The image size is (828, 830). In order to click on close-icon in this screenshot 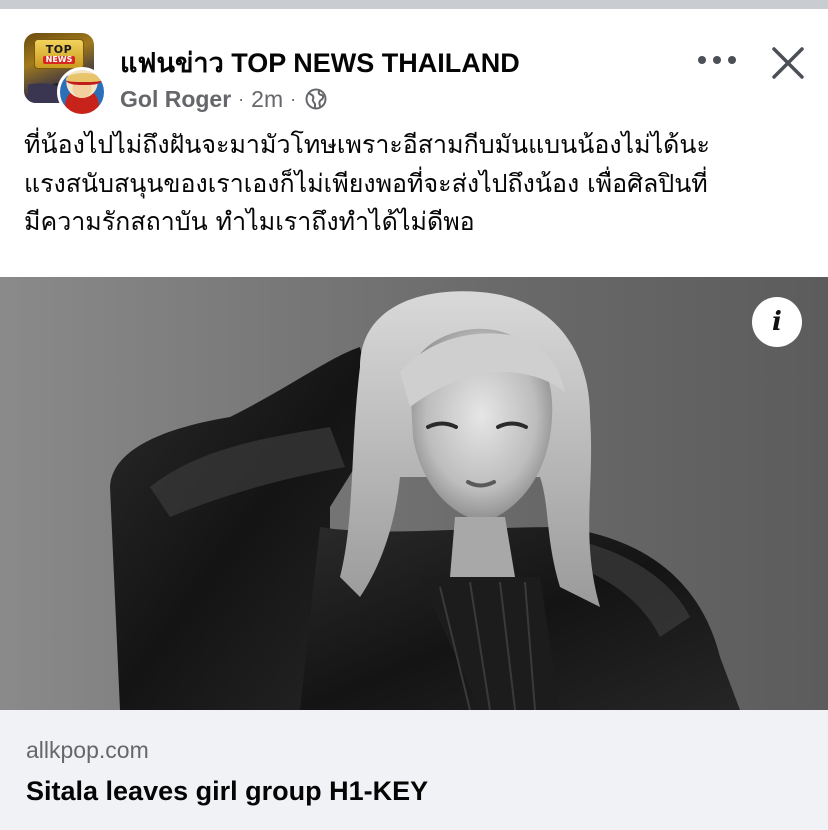, I will do `click(788, 63)`.